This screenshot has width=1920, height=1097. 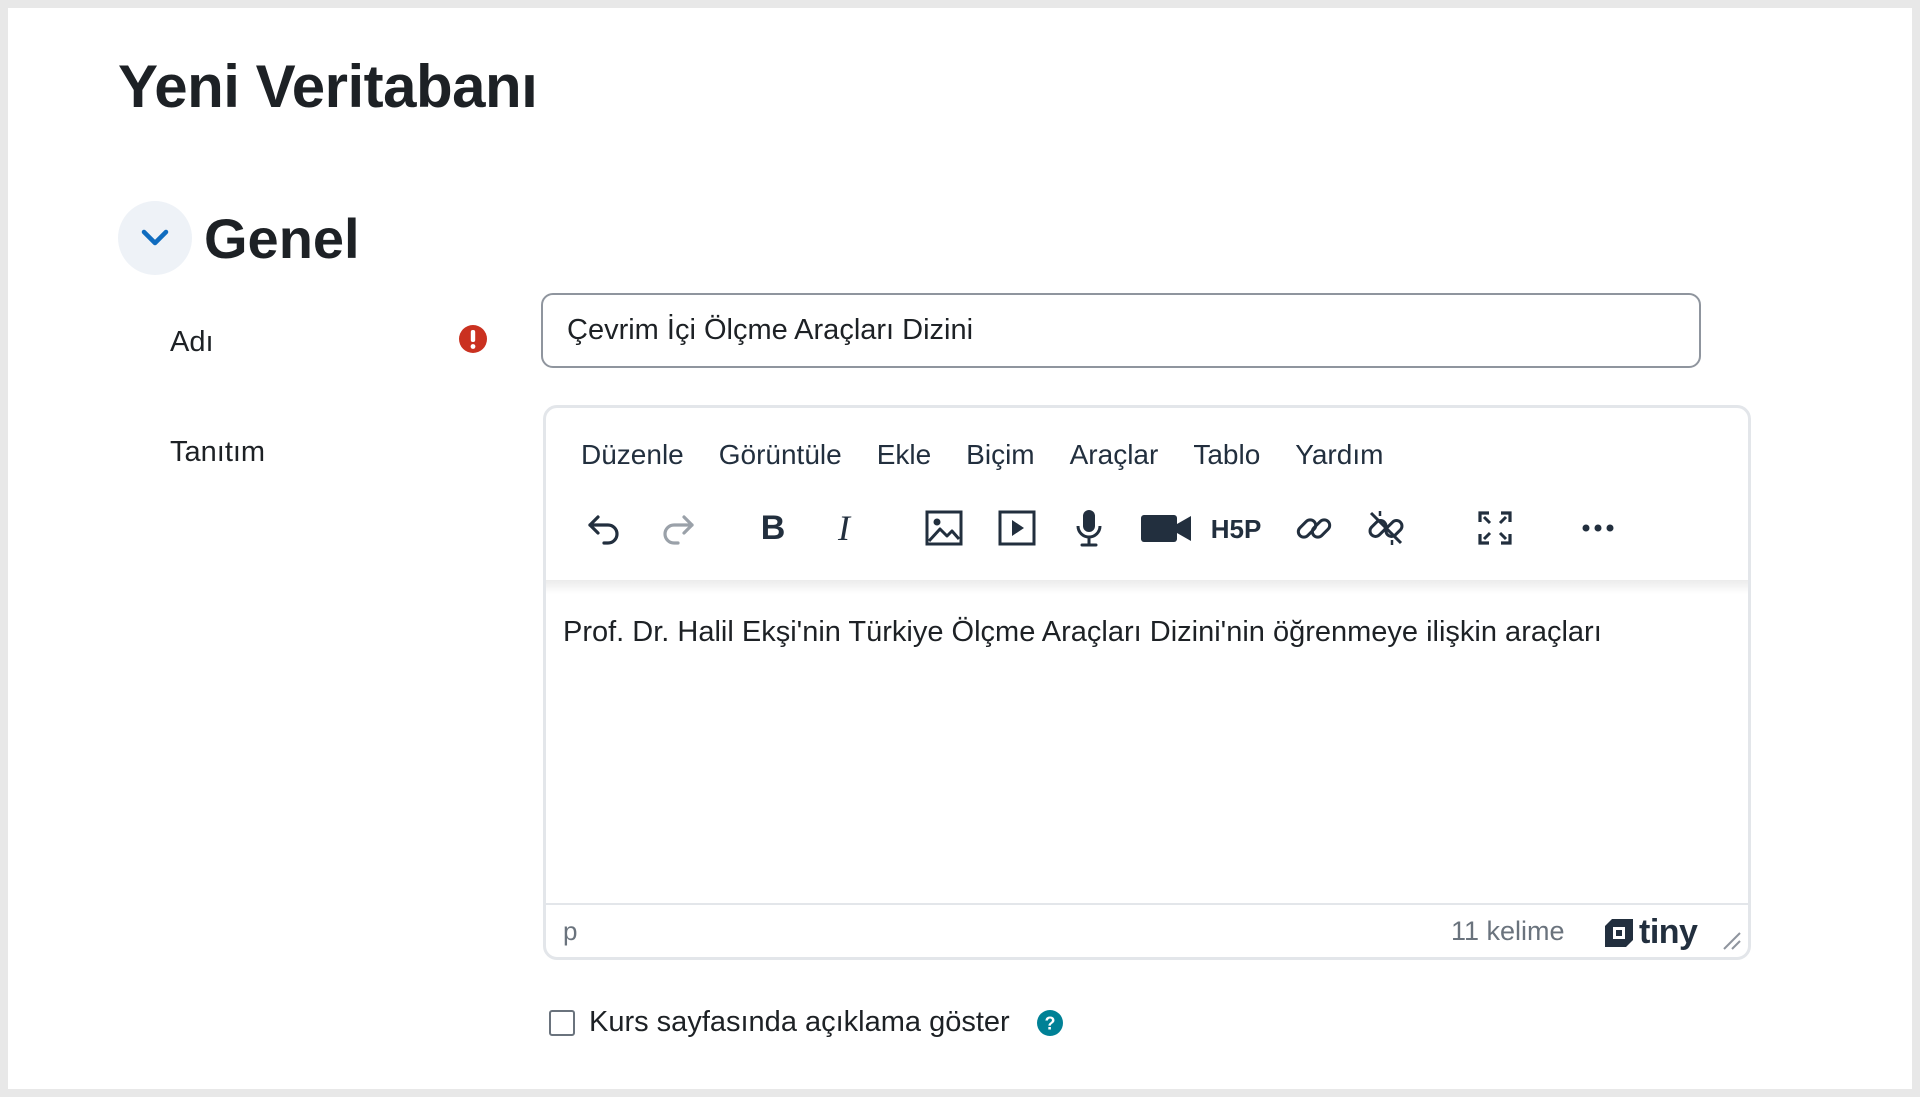 I want to click on image-icon, so click(x=944, y=528).